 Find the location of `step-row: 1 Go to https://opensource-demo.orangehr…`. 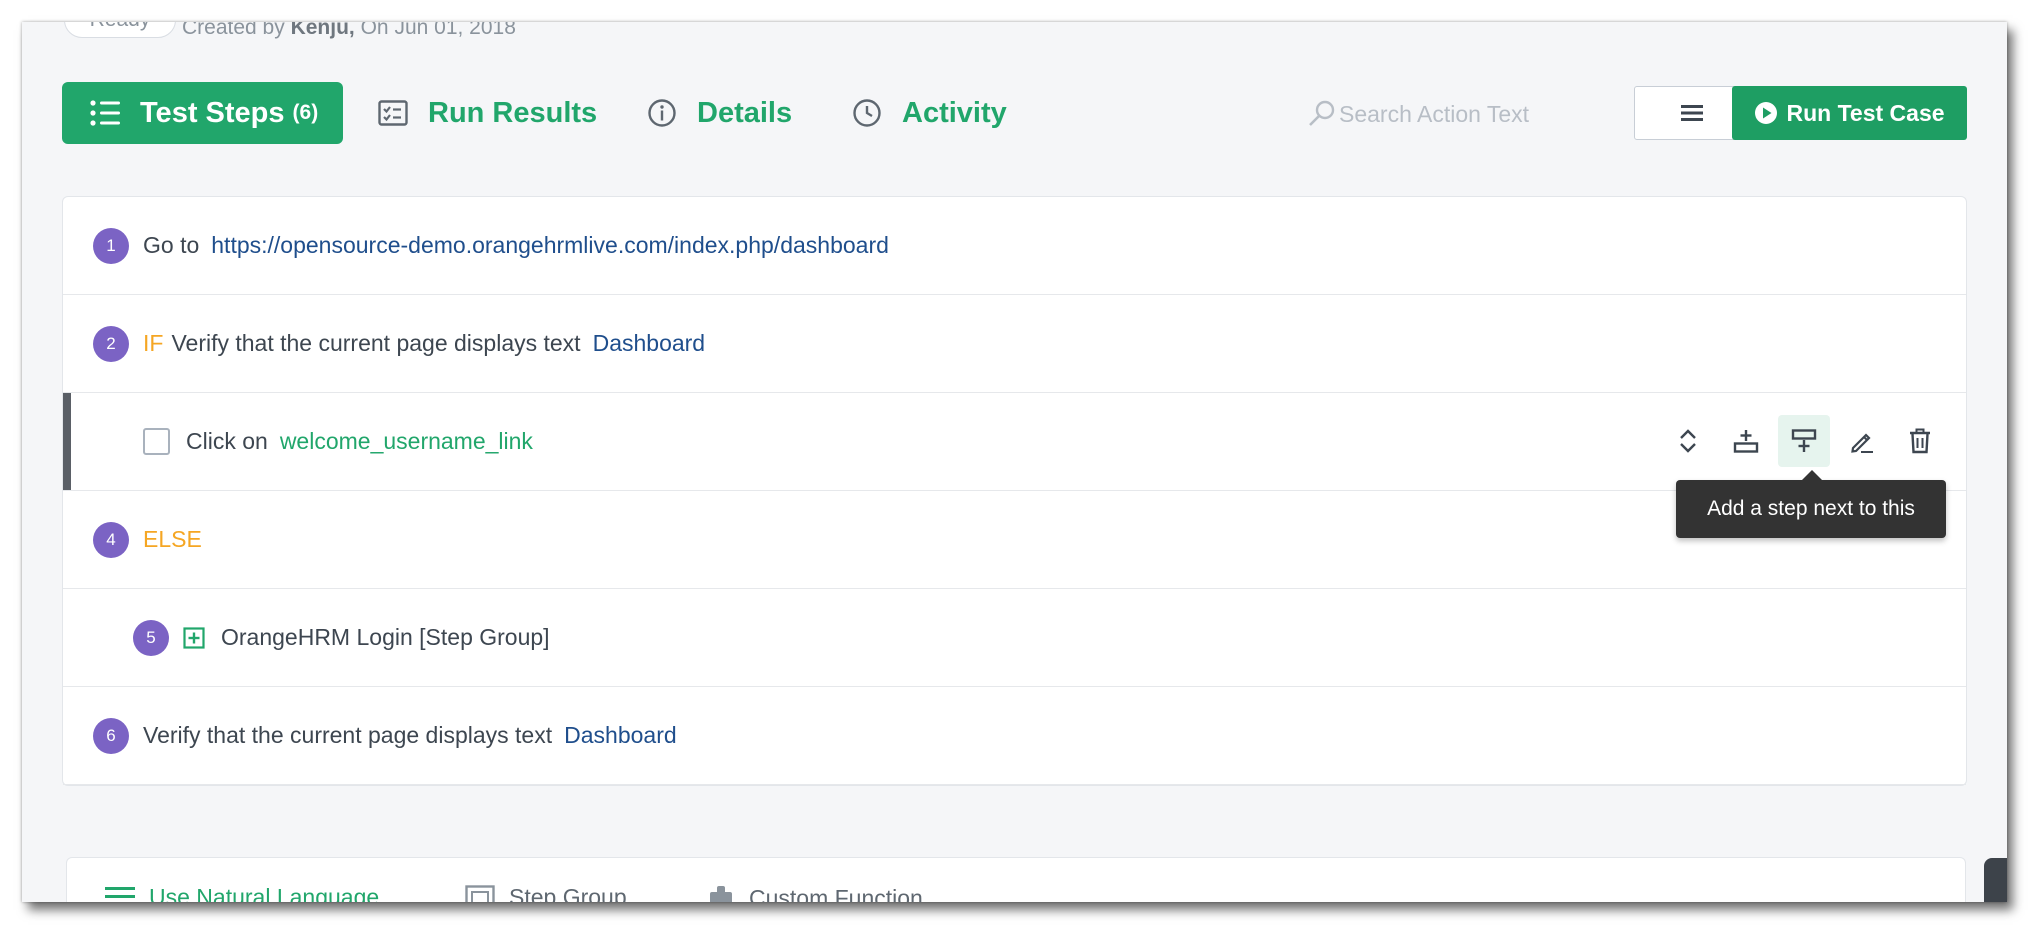

step-row: 1 Go to https://opensource-demo.orangehr… is located at coordinates (1014, 246).